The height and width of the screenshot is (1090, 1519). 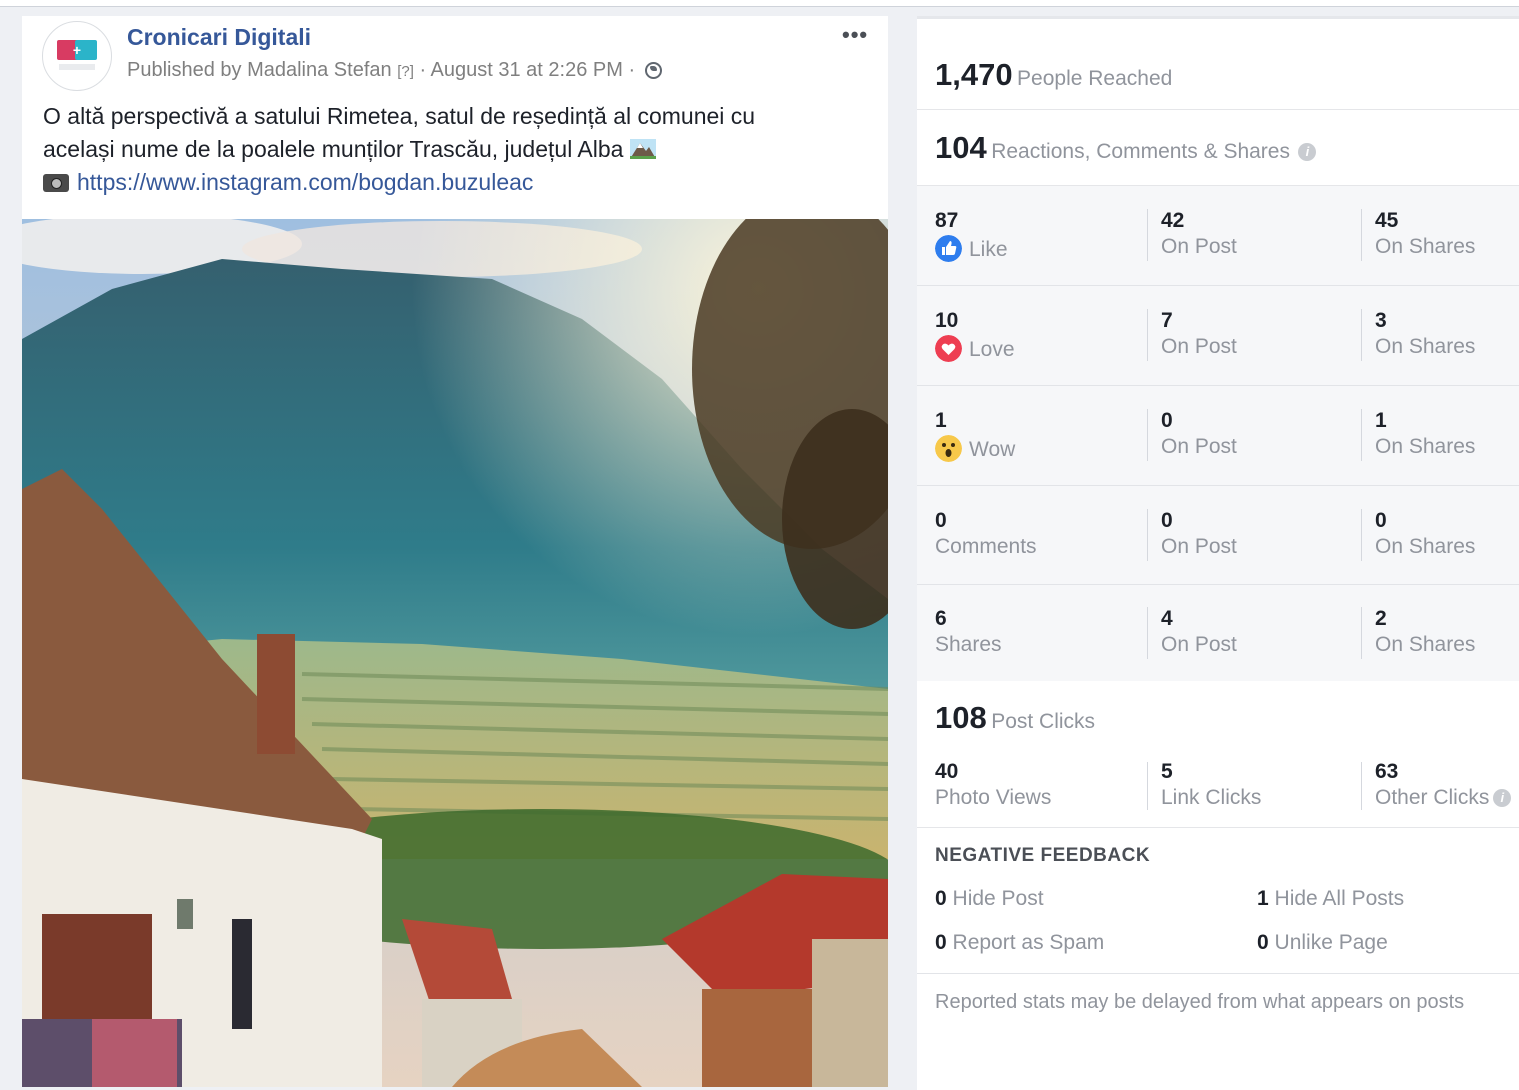 What do you see at coordinates (653, 70) in the screenshot?
I see `globe-icon` at bounding box center [653, 70].